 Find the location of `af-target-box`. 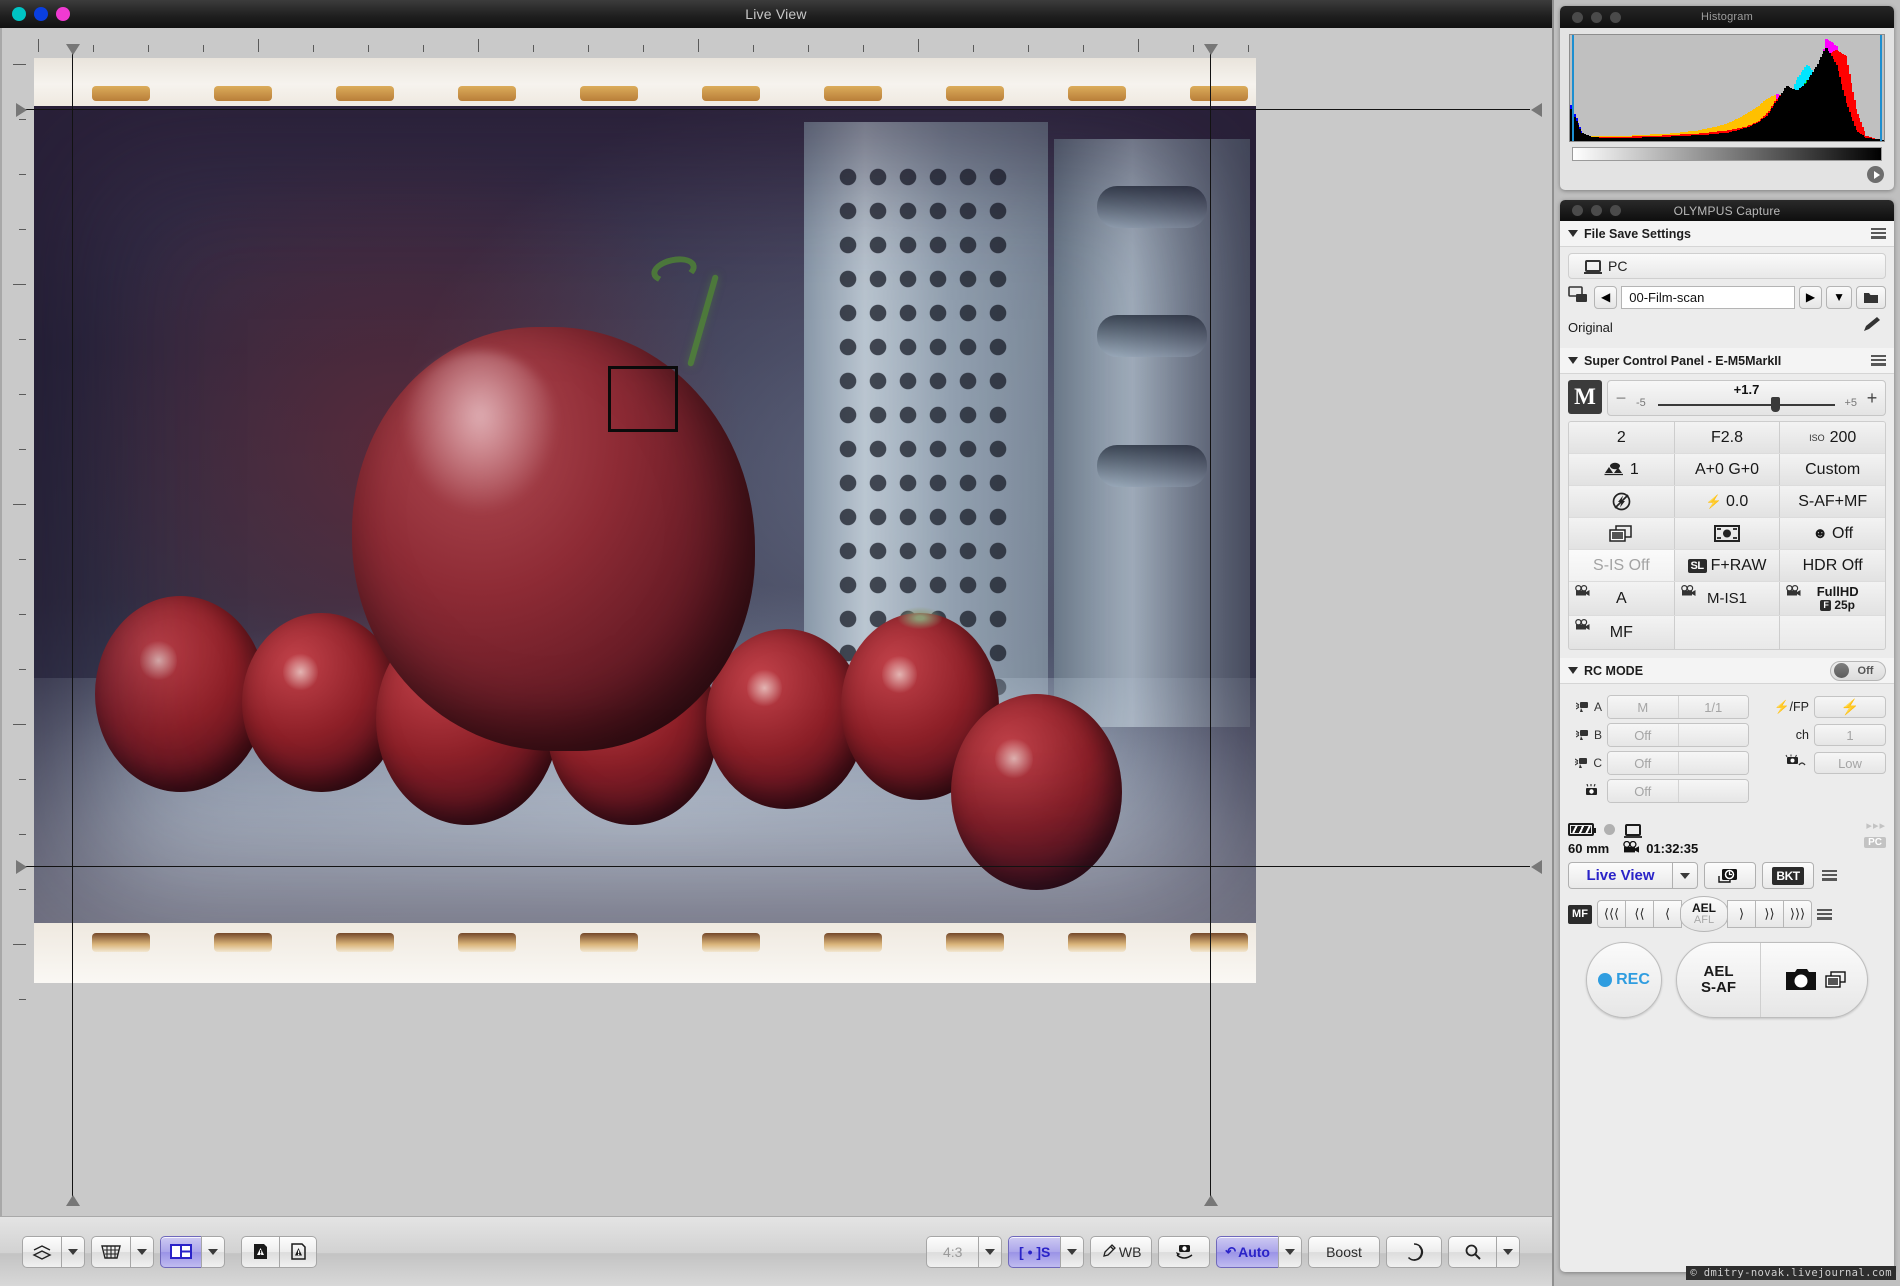

af-target-box is located at coordinates (643, 399).